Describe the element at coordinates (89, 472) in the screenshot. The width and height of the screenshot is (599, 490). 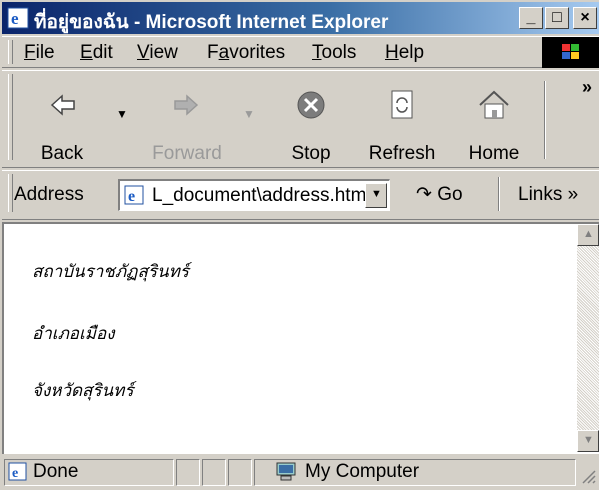
I see `status-panel-main: e Done` at that location.